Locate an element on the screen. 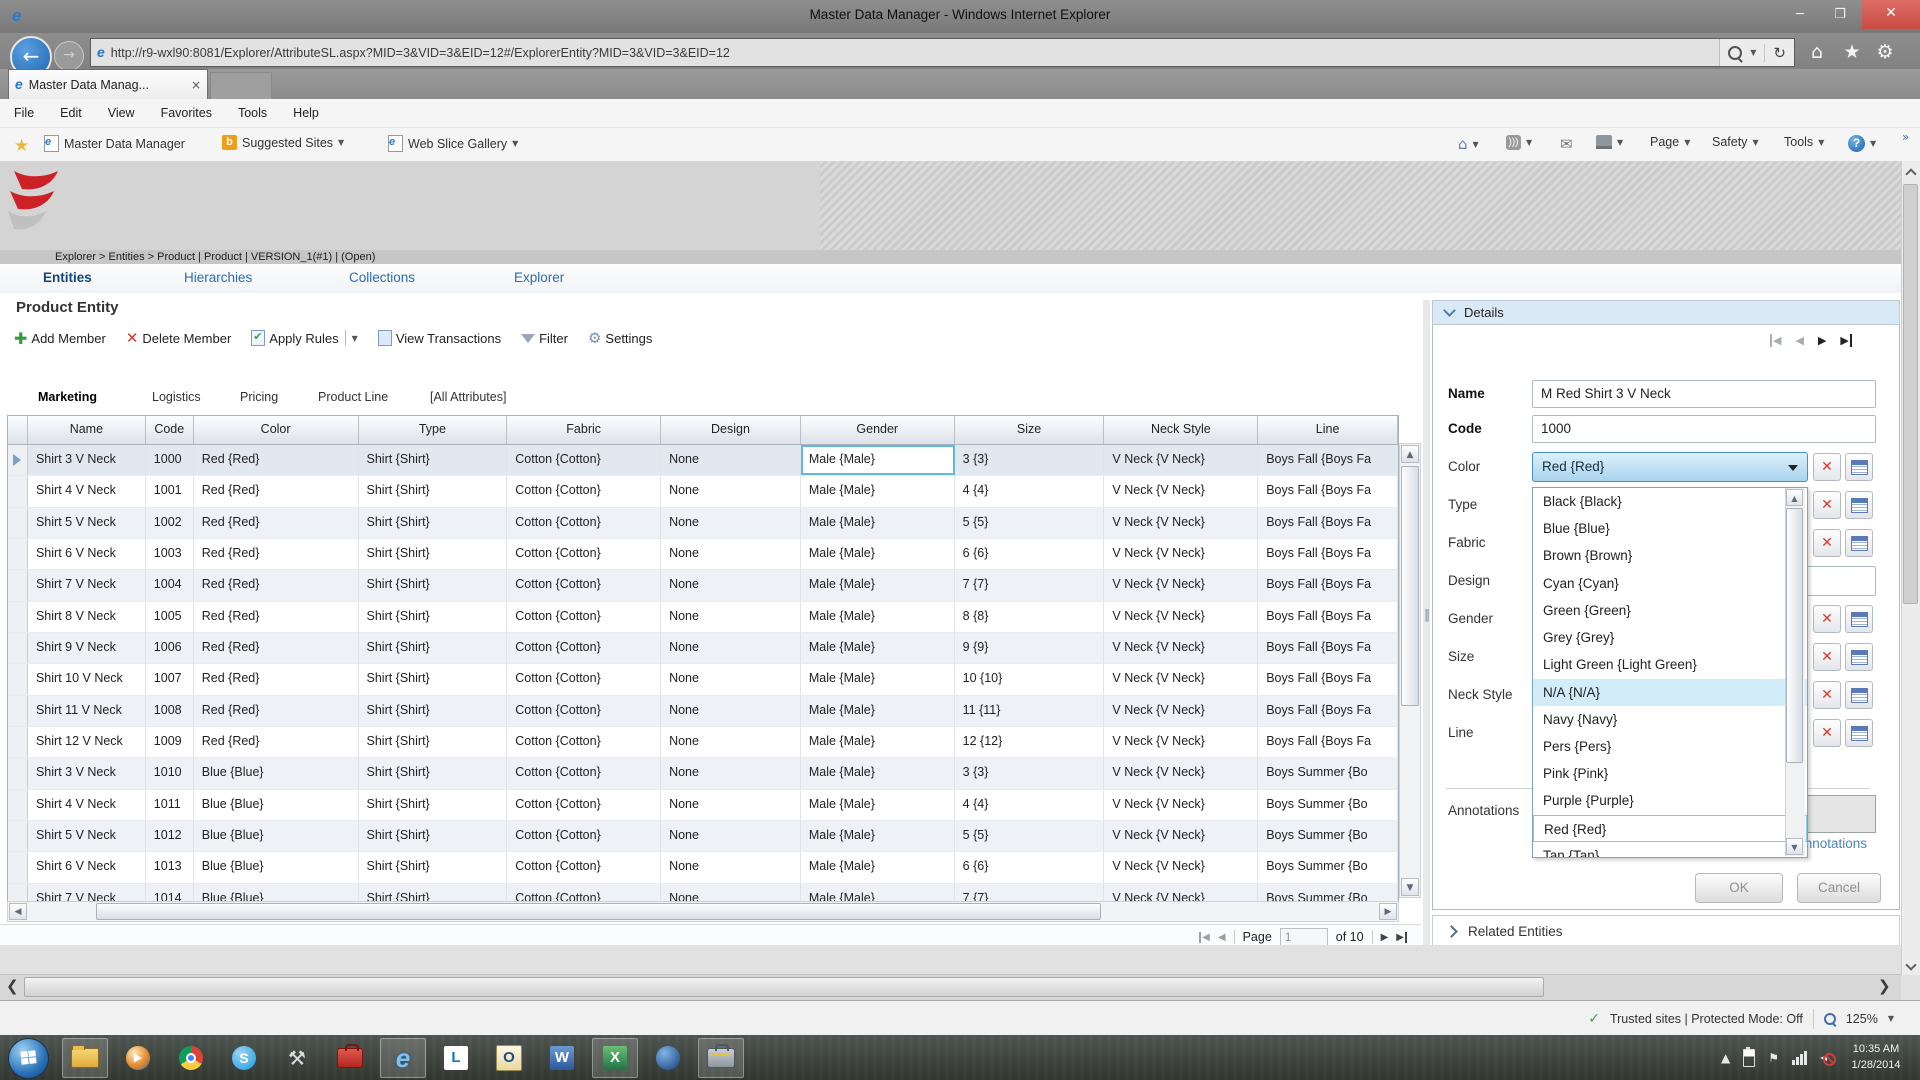 The height and width of the screenshot is (1080, 1920). apply-rules-dropdown-icon: ▼ is located at coordinates (355, 338).